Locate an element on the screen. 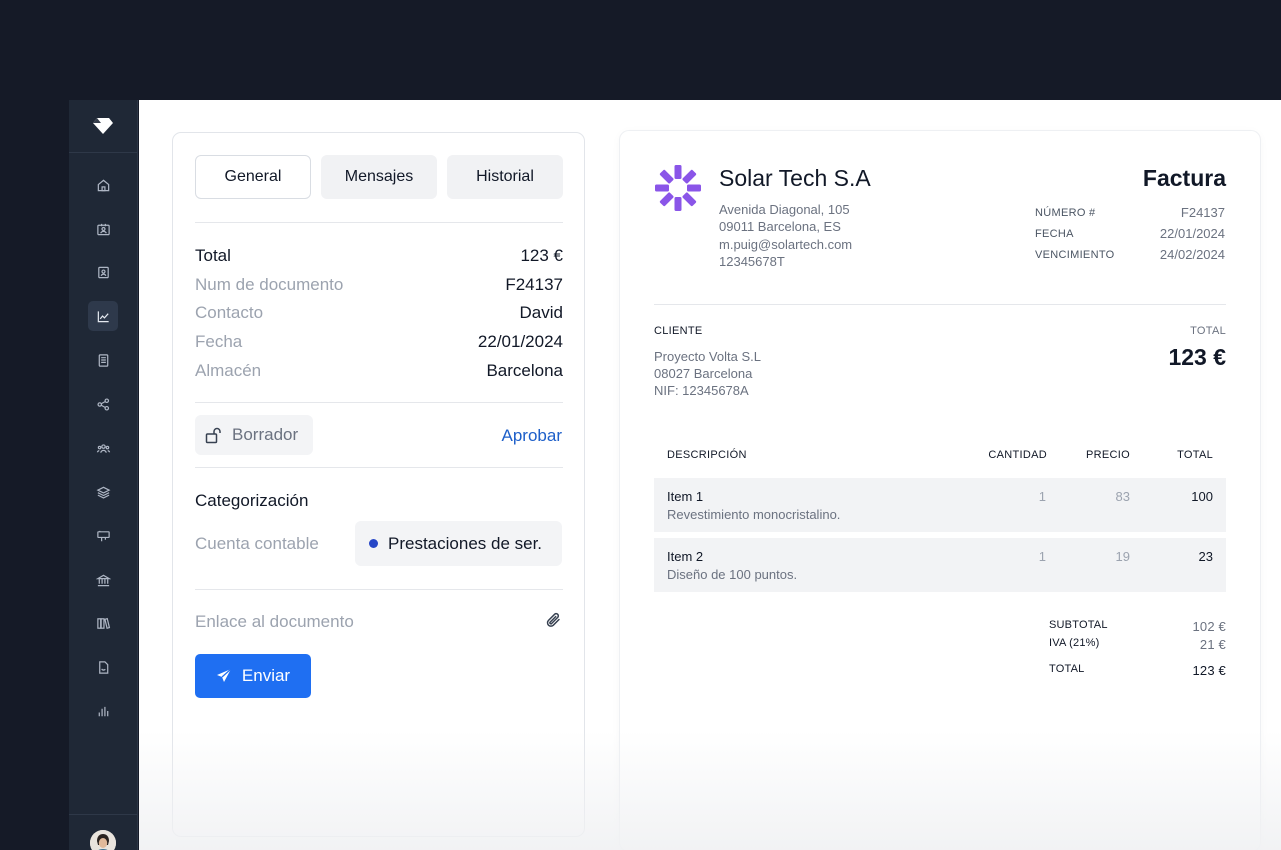 Image resolution: width=1281 pixels, height=850 pixels. subtotal-label: SUBTOTAL is located at coordinates (1078, 625).